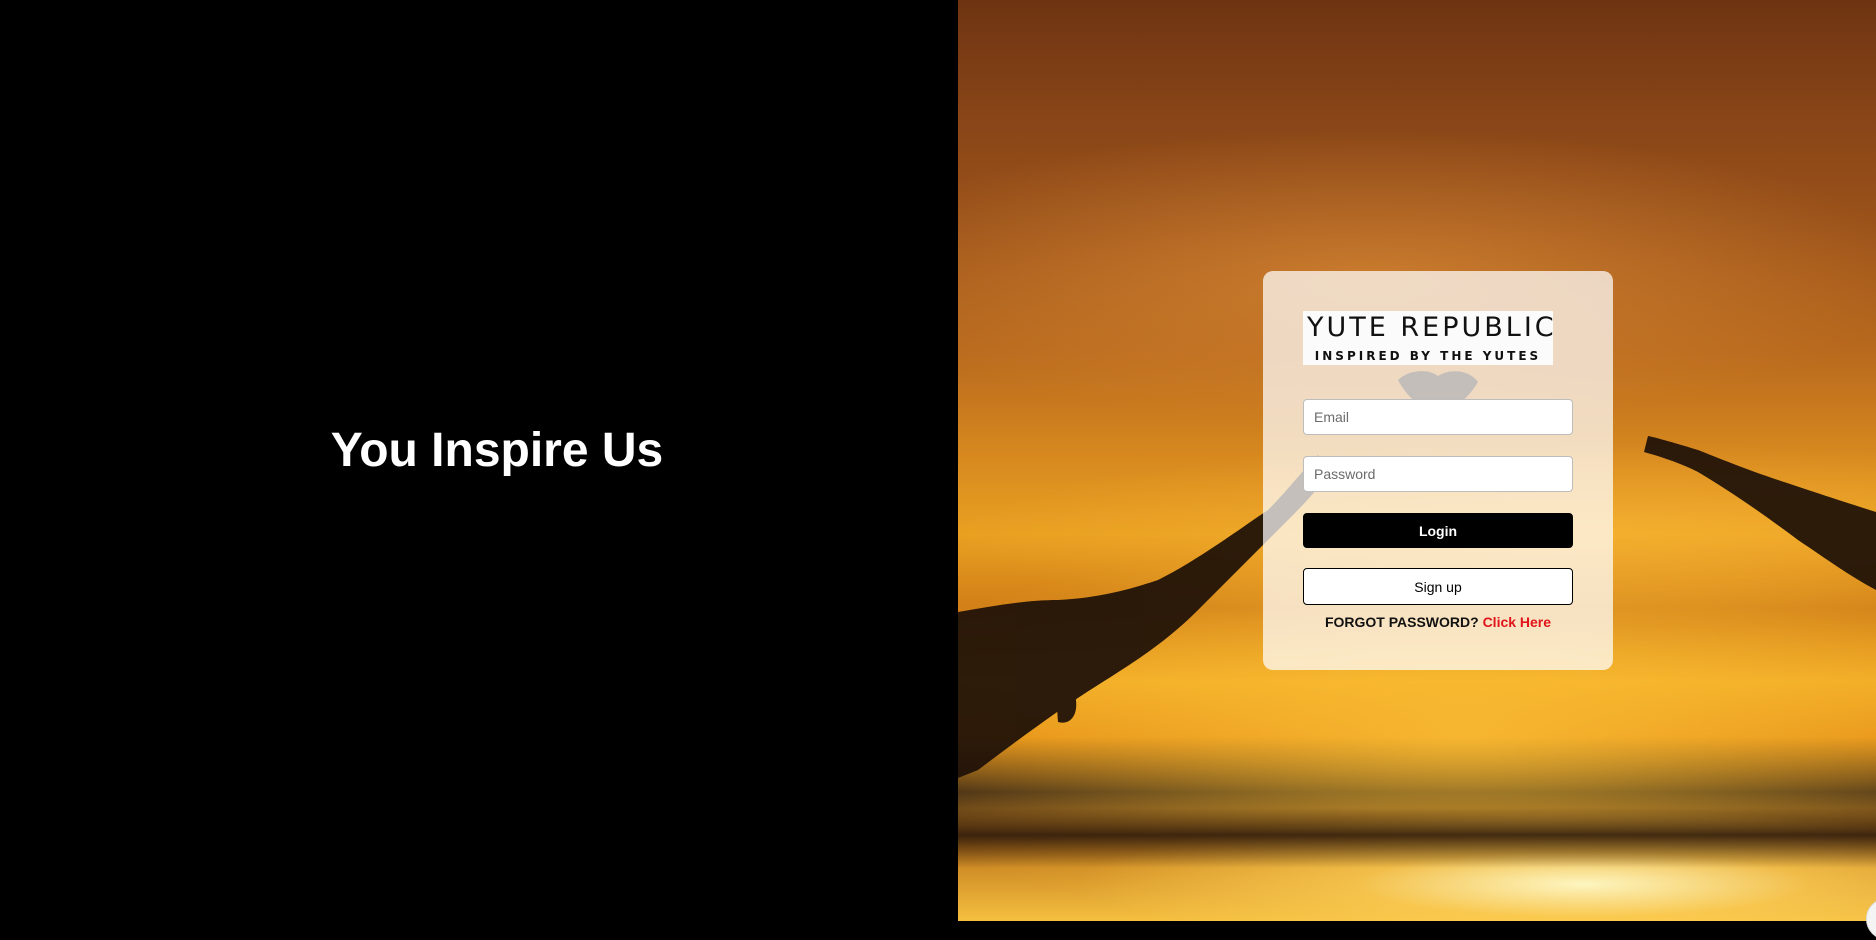  Describe the element at coordinates (497, 450) in the screenshot. I see `hero-tagline: You Inspire Us` at that location.